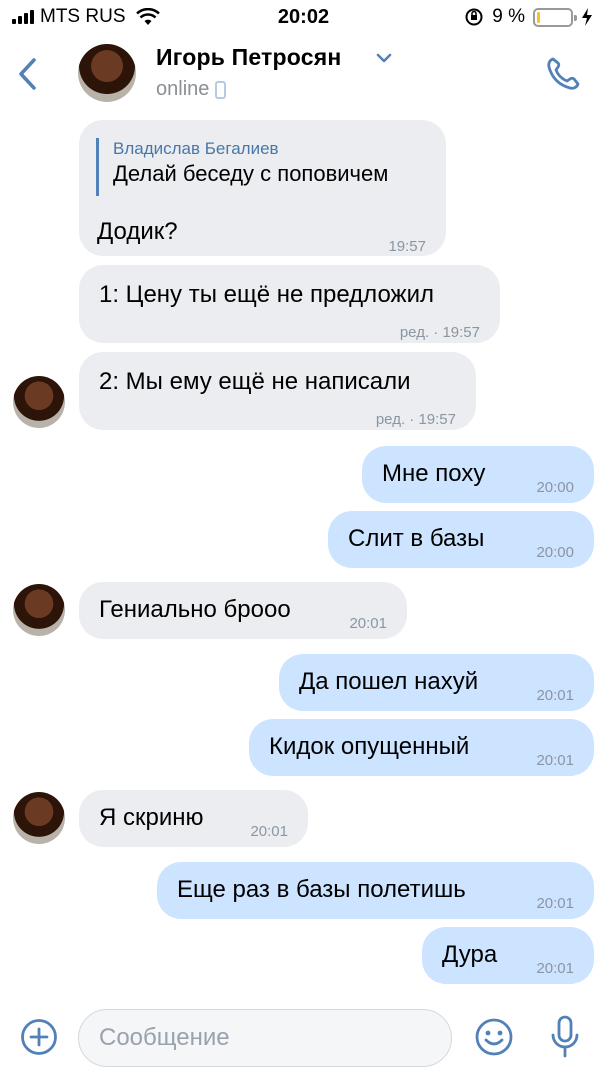 The height and width of the screenshot is (1080, 607). Describe the element at coordinates (384, 58) in the screenshot. I see `chevron-down-icon` at that location.